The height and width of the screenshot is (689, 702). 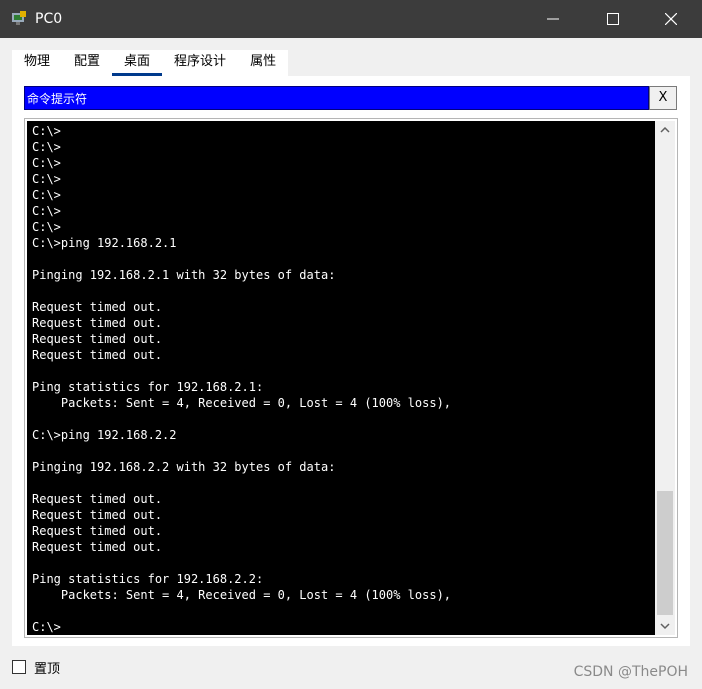 I want to click on maximize-icon, so click(x=613, y=19).